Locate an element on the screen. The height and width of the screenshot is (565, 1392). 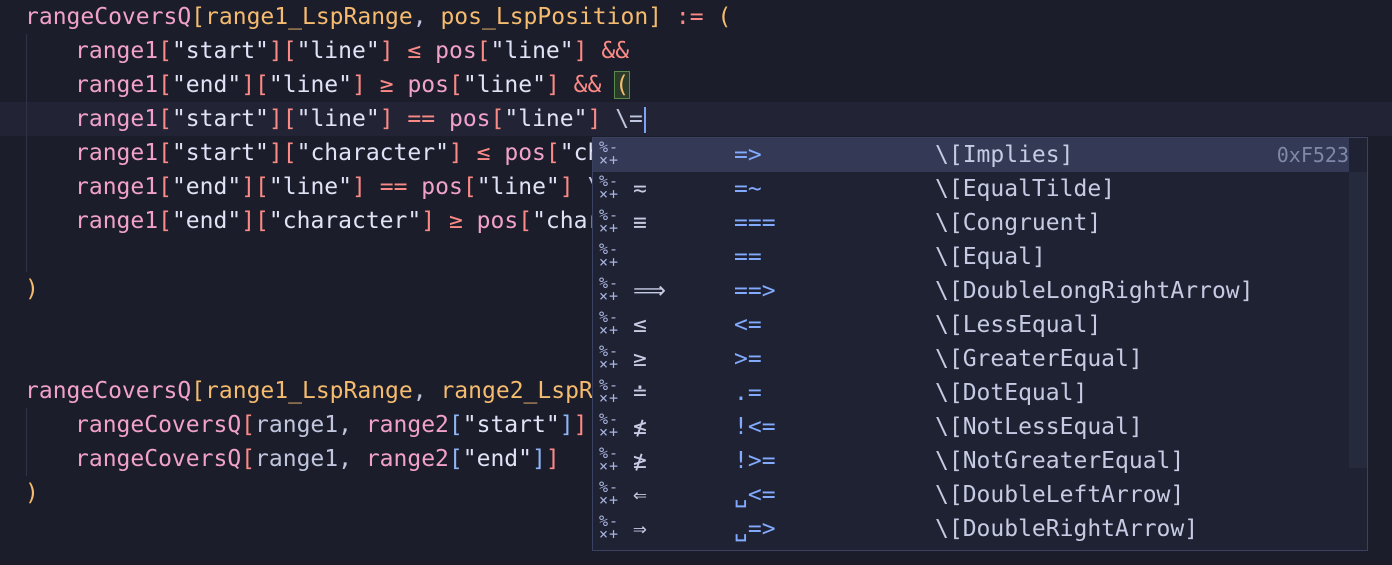
completion-trigger: !>= is located at coordinates (755, 461).